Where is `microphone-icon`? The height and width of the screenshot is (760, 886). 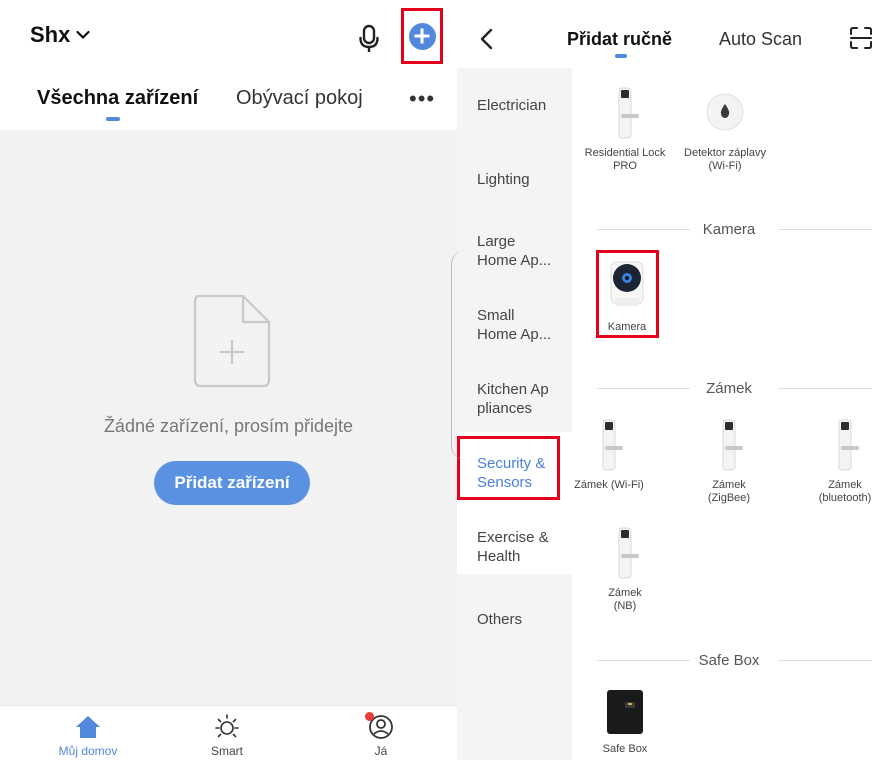 microphone-icon is located at coordinates (369, 39).